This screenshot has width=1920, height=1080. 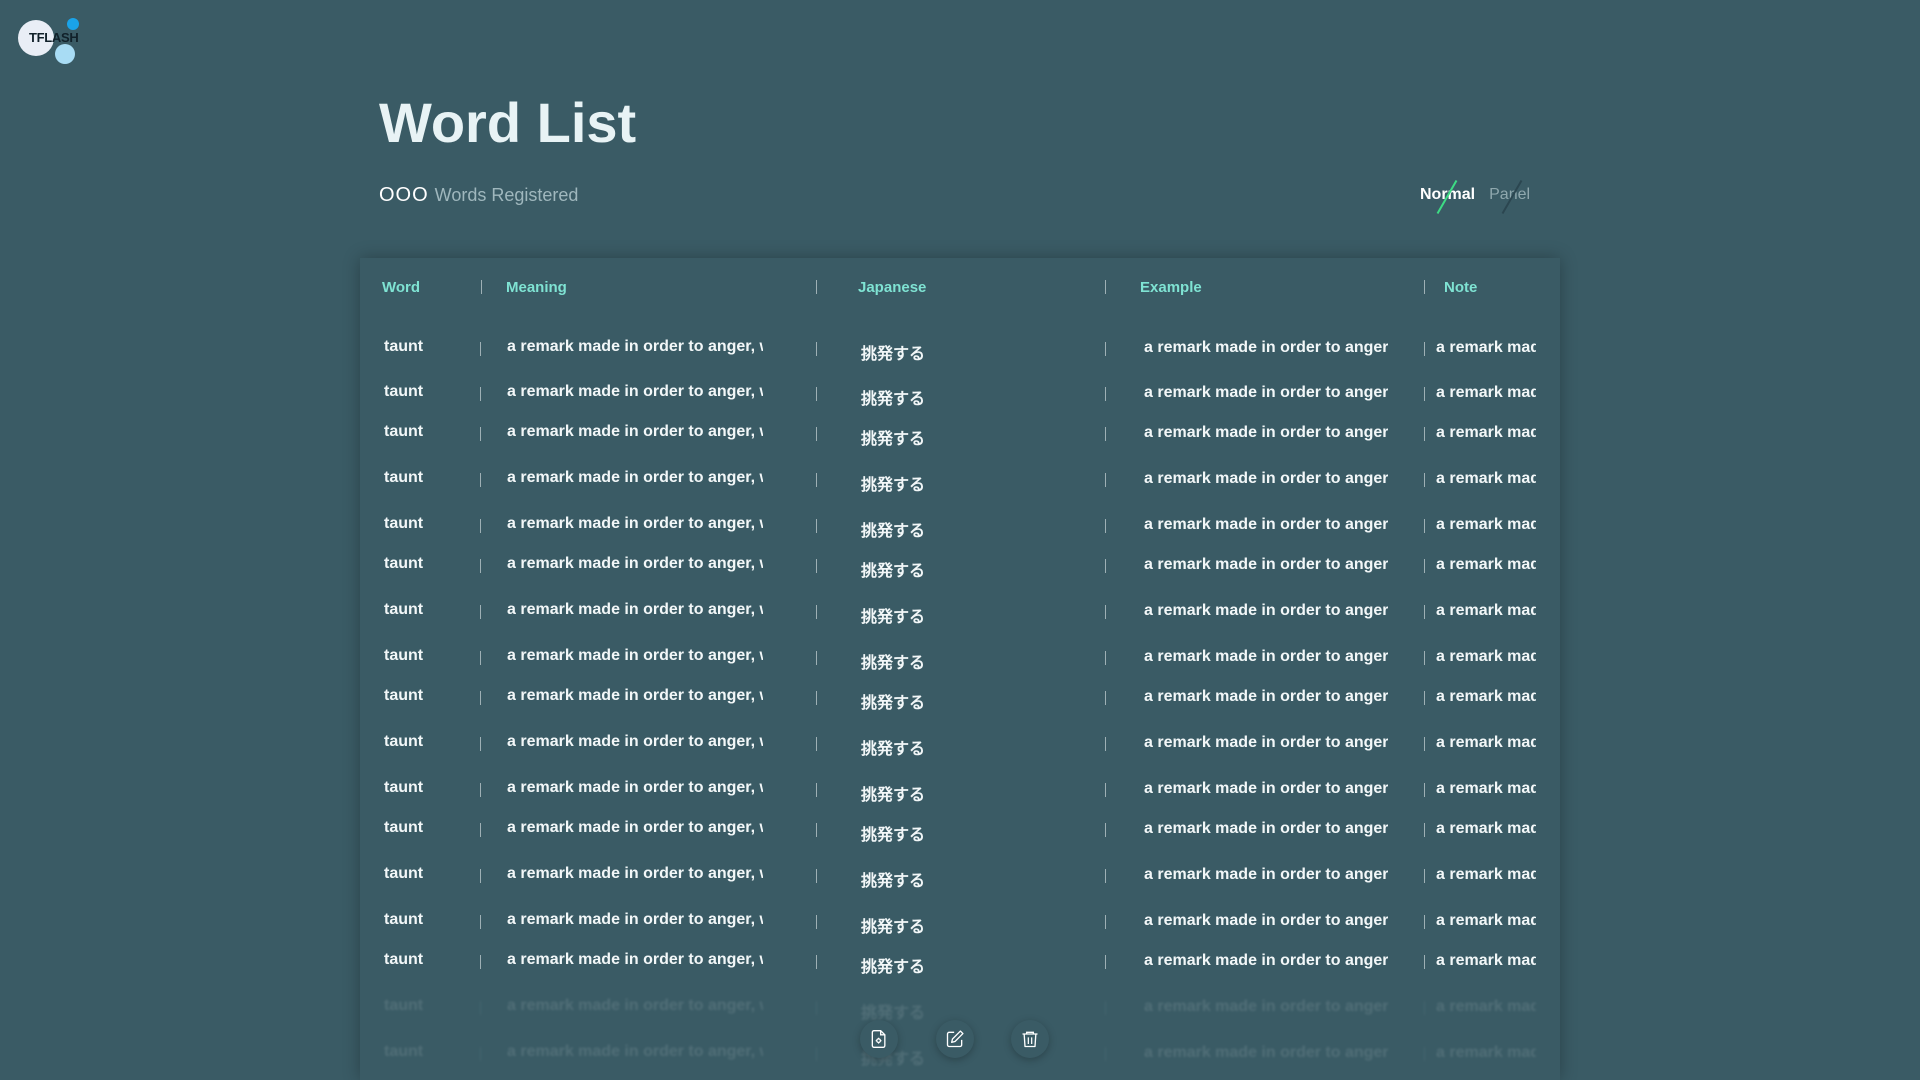 I want to click on view-panel-option: Panel, so click(x=1509, y=197).